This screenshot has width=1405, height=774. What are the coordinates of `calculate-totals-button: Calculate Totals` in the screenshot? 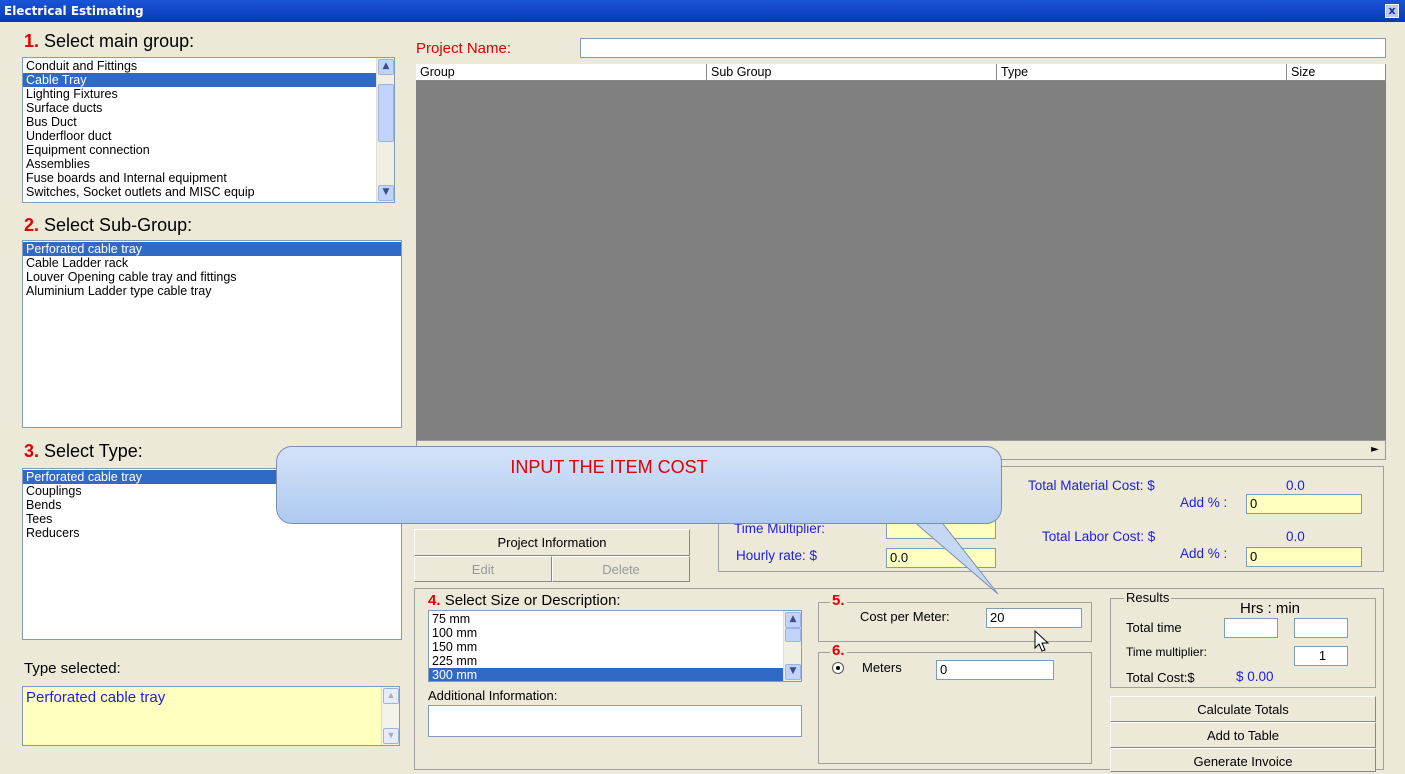 It's located at (1243, 709).